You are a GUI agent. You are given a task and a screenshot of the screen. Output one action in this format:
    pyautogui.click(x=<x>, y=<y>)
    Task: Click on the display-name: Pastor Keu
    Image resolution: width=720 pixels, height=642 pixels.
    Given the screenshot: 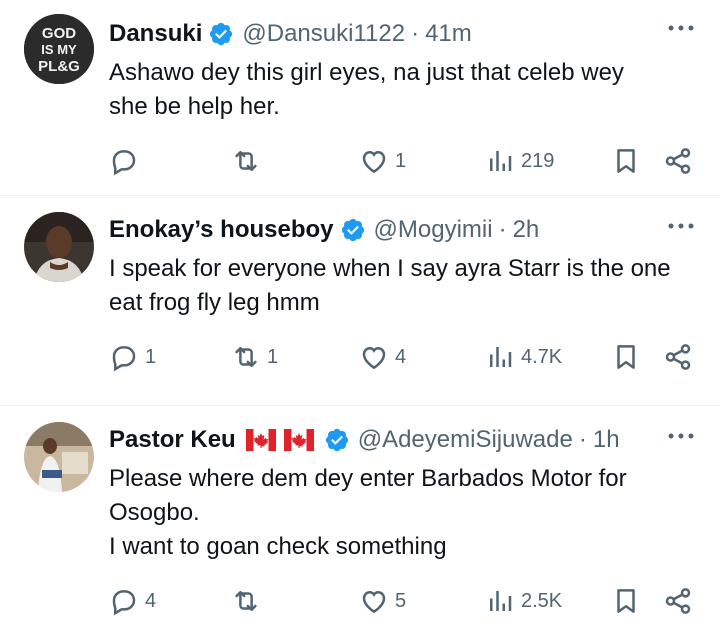 What is the action you would take?
    pyautogui.click(x=172, y=440)
    